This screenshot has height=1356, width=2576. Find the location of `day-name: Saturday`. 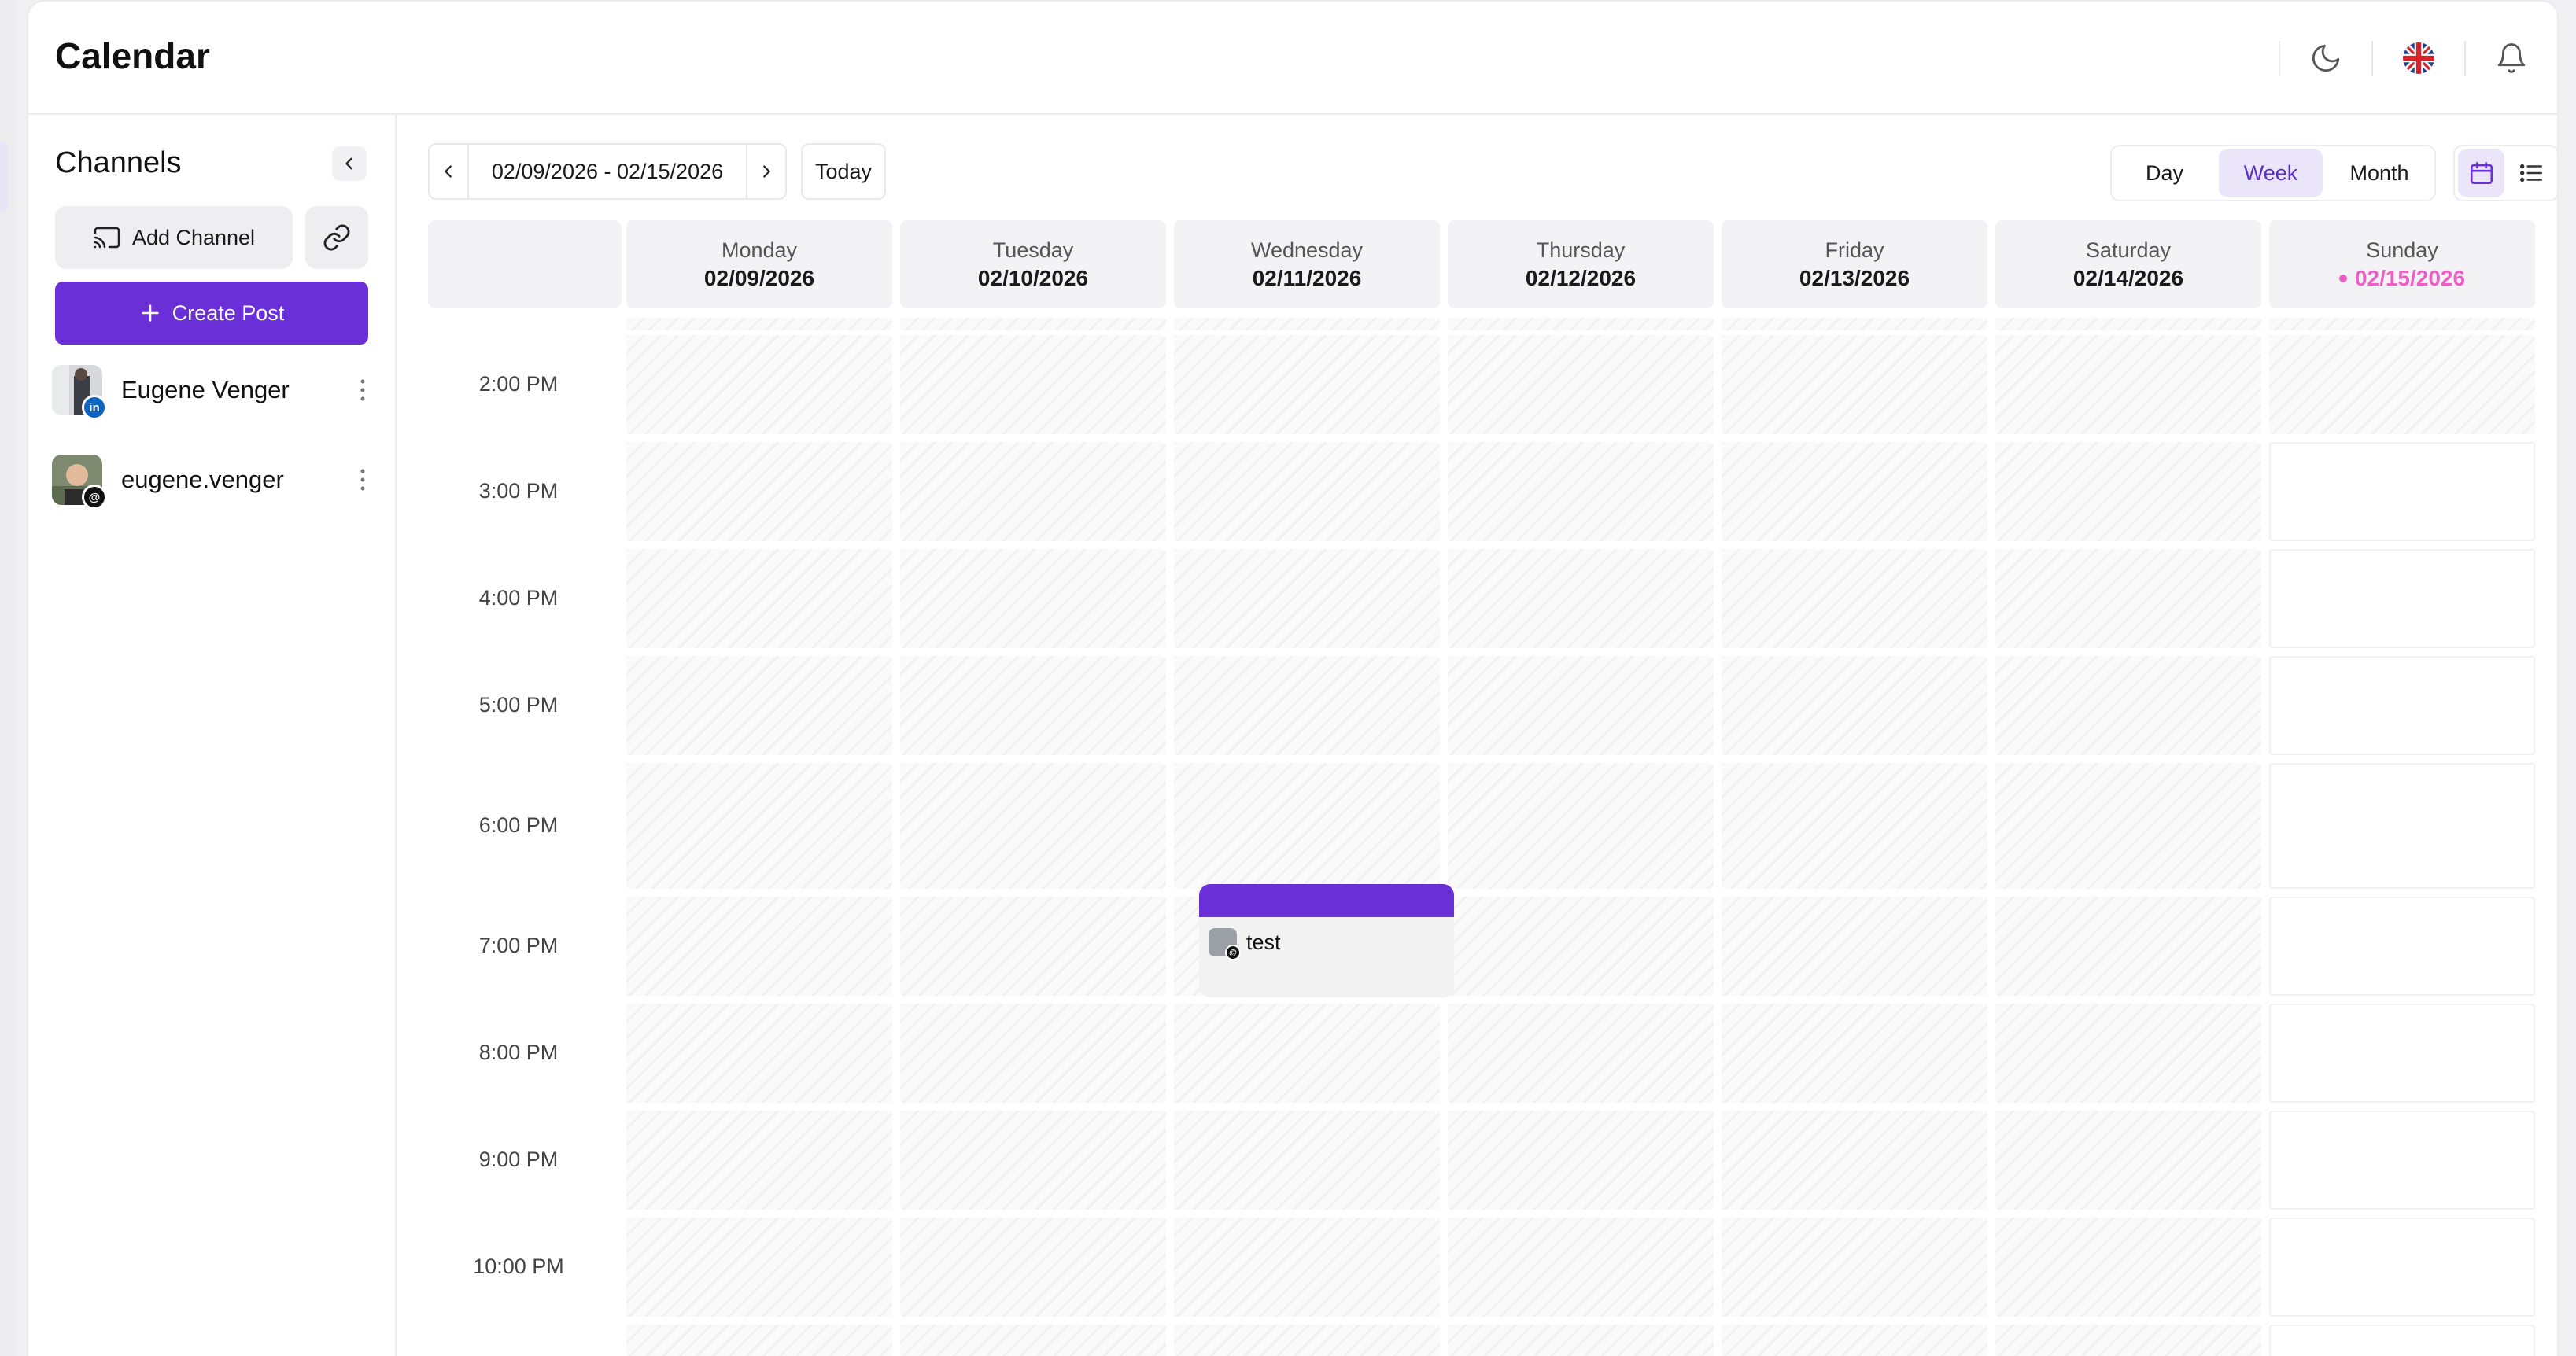

day-name: Saturday is located at coordinates (2128, 250).